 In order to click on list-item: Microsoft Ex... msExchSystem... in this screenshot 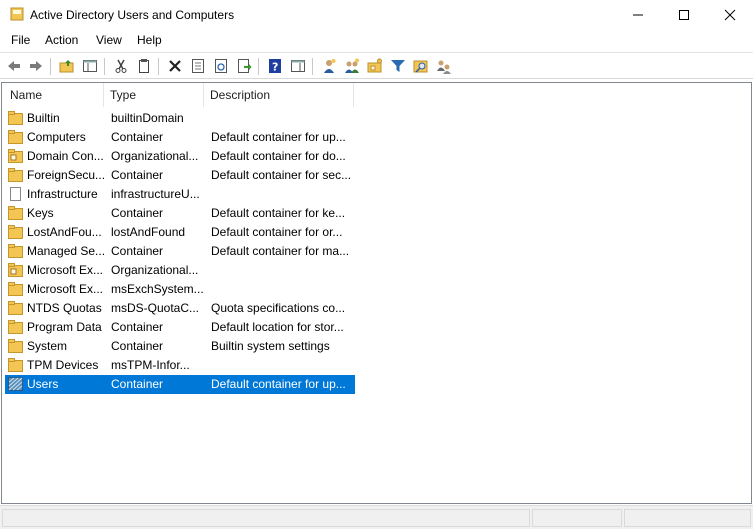, I will do `click(180, 289)`.